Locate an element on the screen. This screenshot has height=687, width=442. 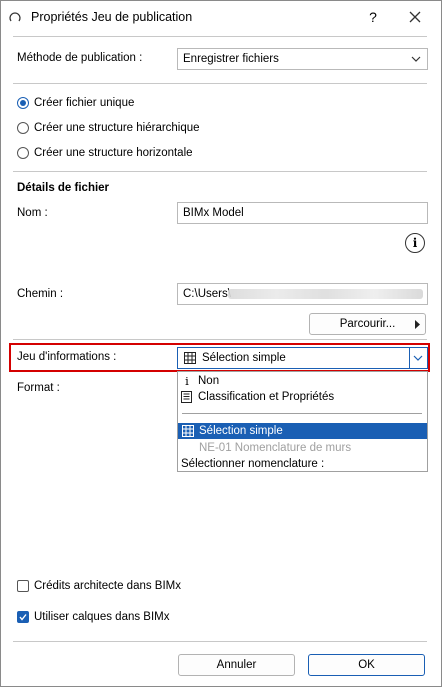
list-item-classification-label: Classification et Propriétés is located at coordinates (266, 397).